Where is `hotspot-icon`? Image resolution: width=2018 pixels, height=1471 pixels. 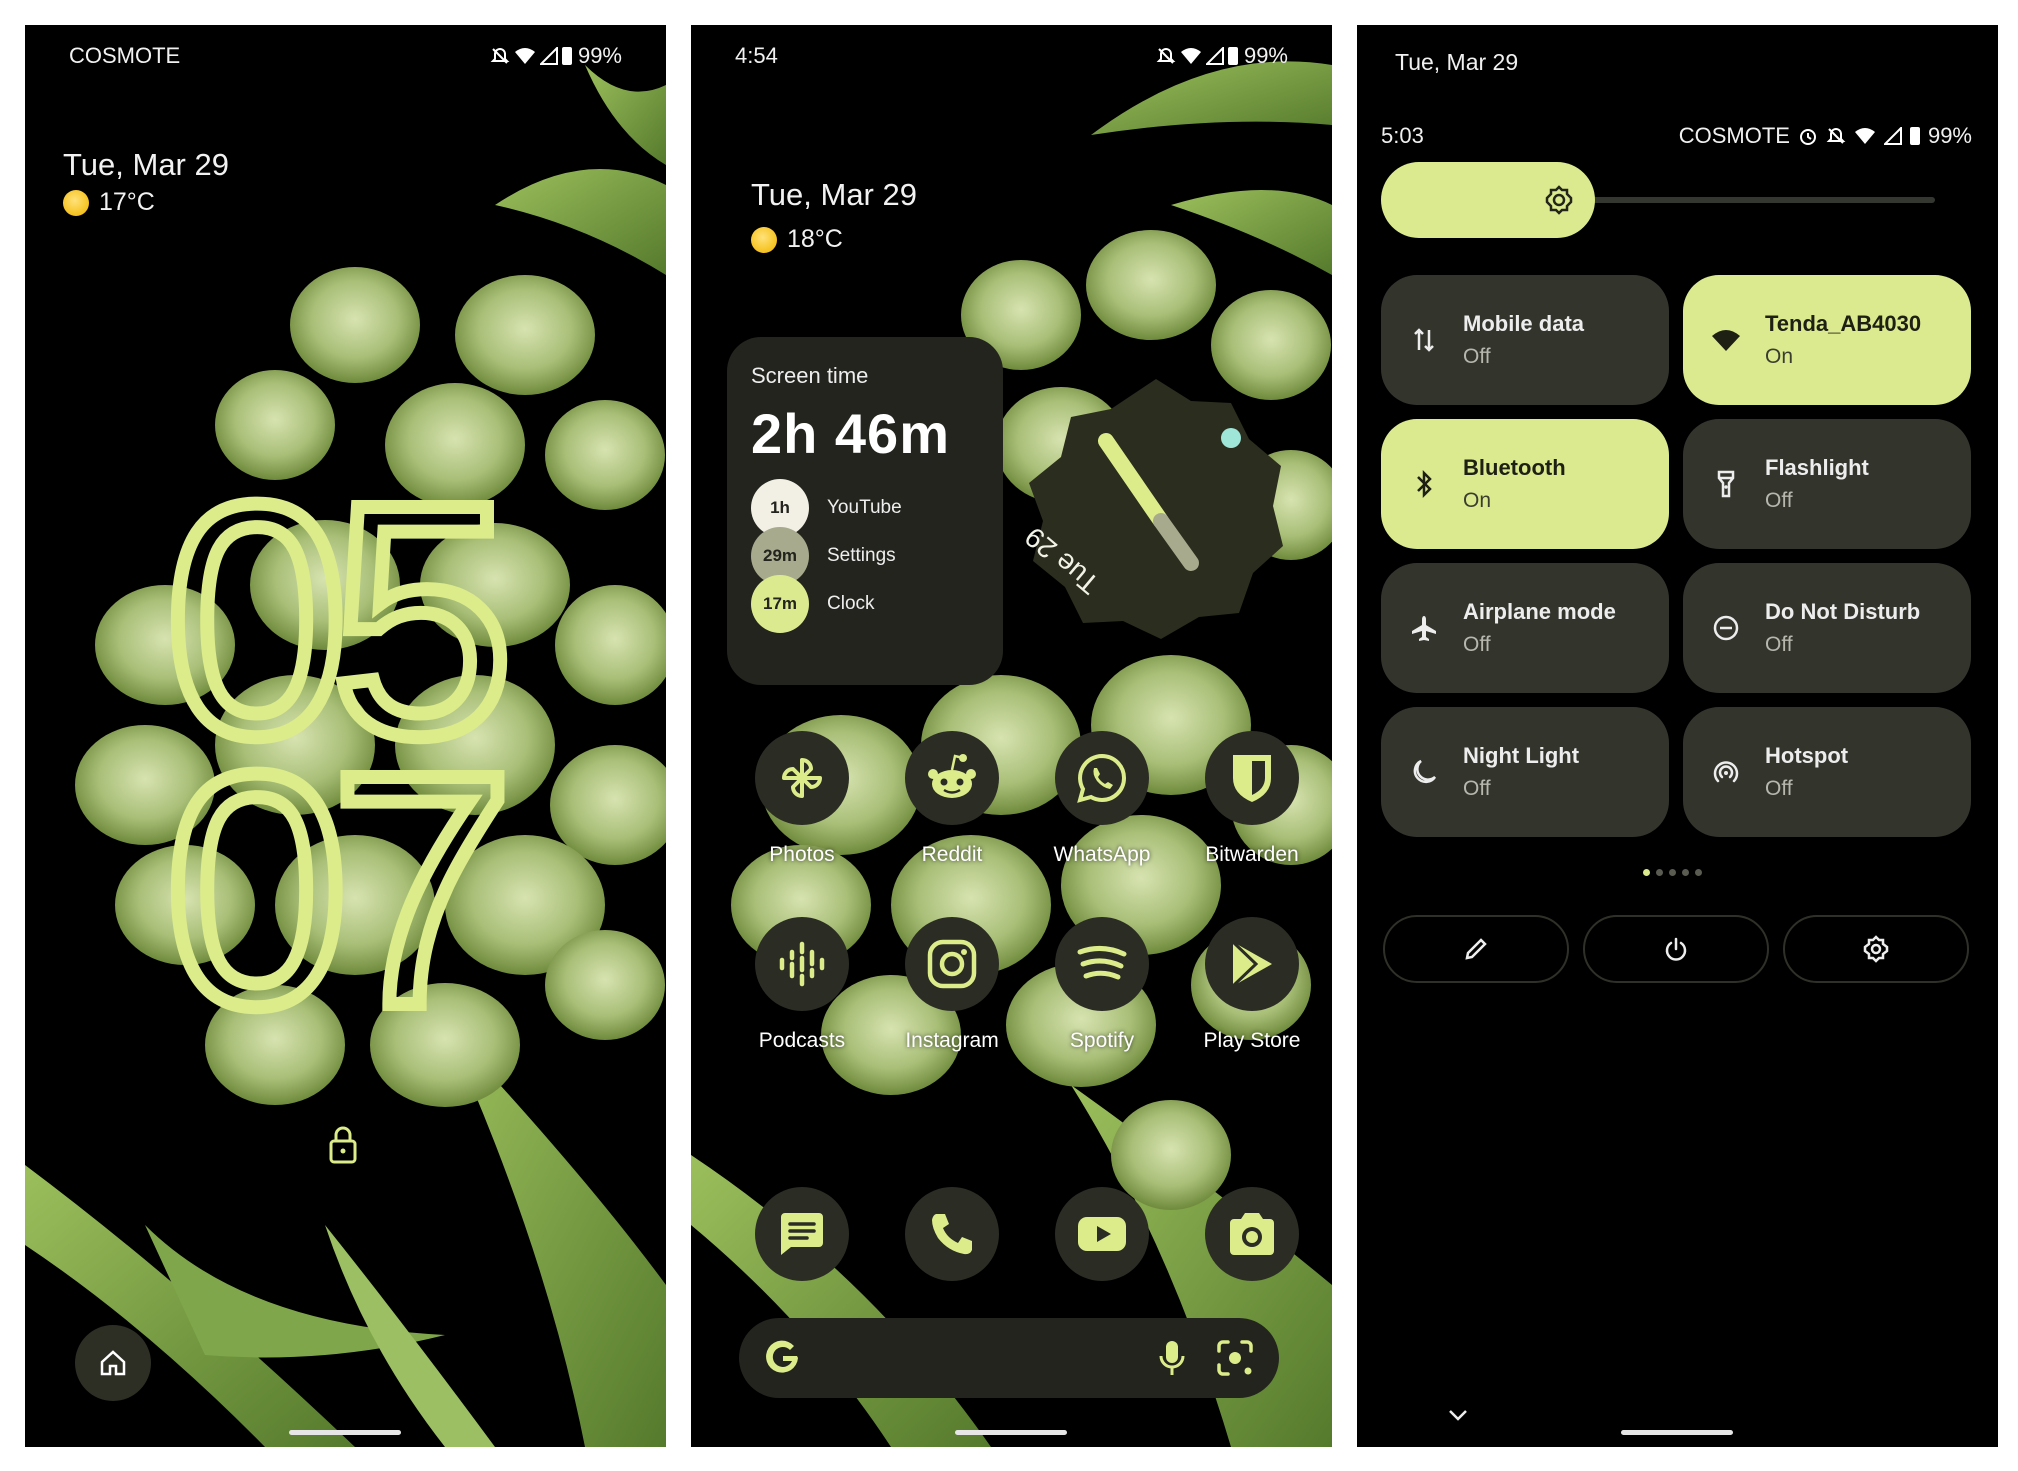
hotspot-icon is located at coordinates (1726, 772).